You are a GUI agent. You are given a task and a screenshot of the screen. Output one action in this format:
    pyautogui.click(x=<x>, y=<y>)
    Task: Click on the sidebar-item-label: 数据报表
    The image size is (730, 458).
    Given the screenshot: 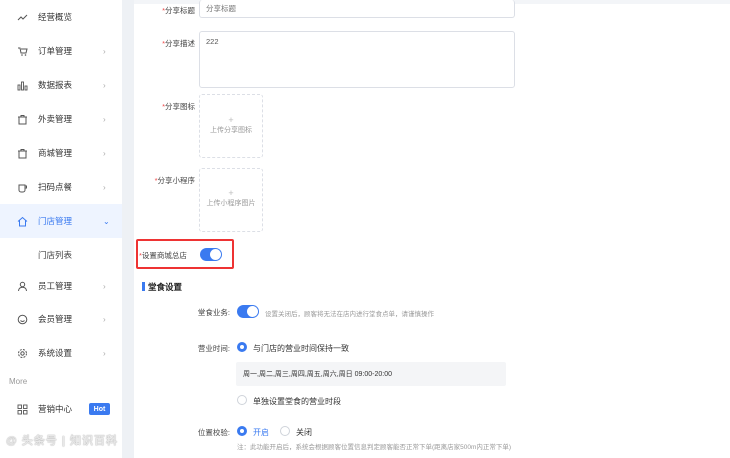 What is the action you would take?
    pyautogui.click(x=55, y=85)
    